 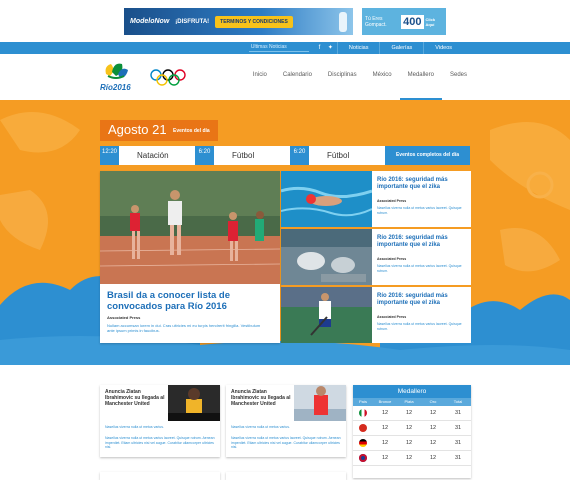 What do you see at coordinates (385, 401) in the screenshot?
I see `col-bronce: Bronce` at bounding box center [385, 401].